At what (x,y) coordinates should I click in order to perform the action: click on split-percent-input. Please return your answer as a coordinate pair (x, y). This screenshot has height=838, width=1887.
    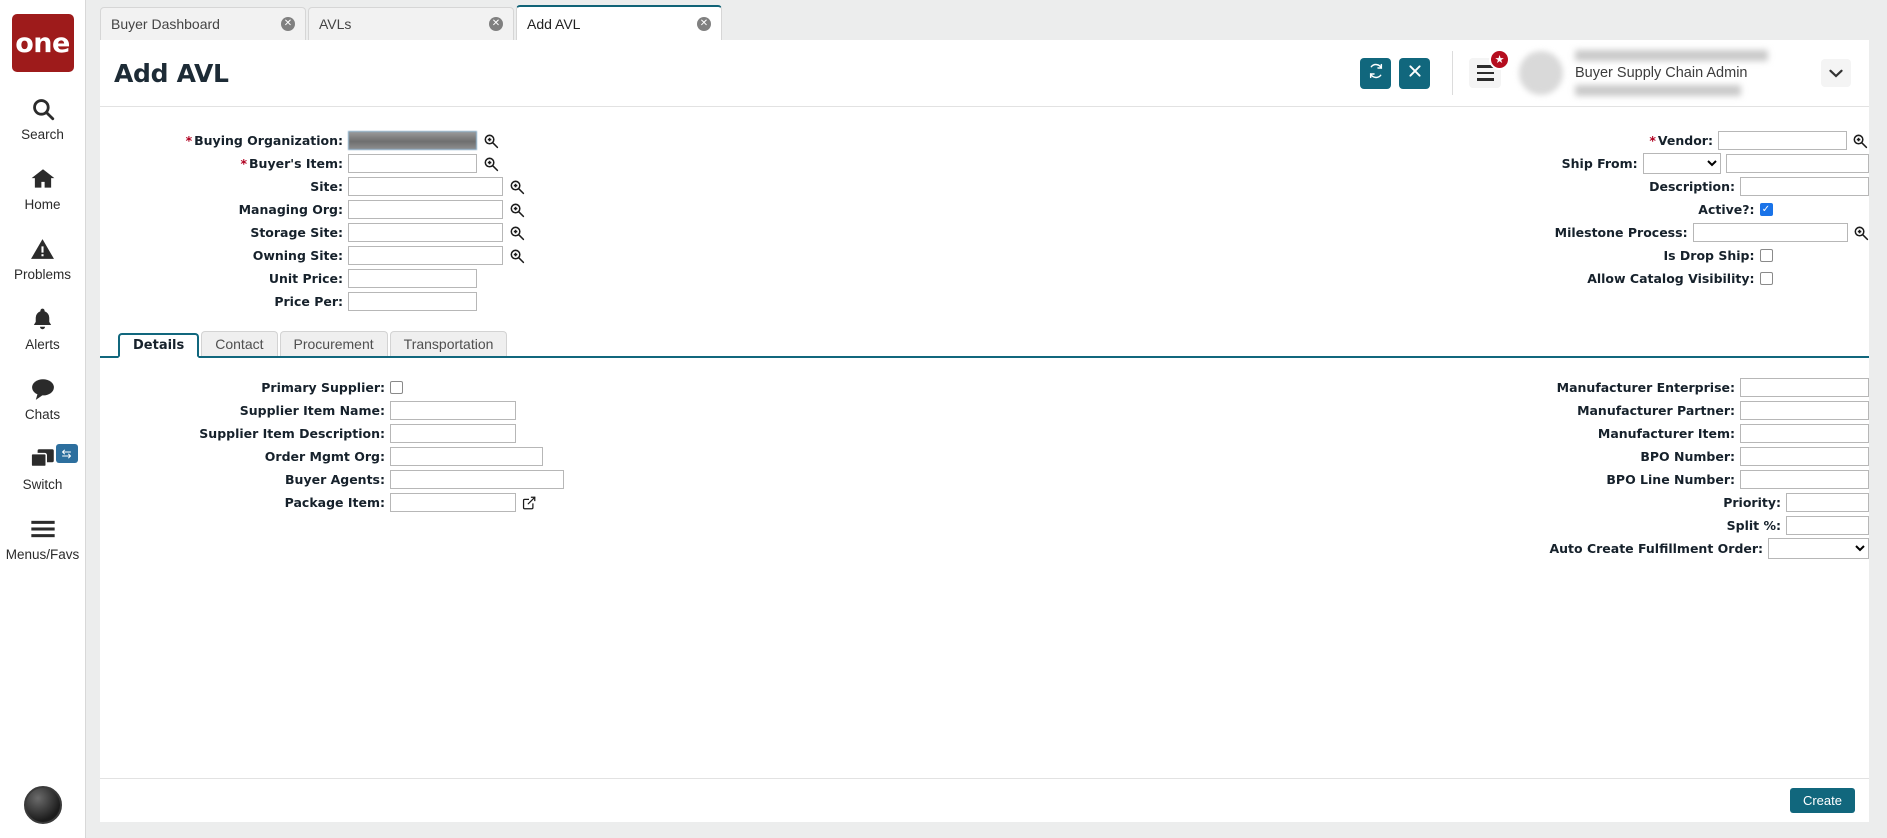
    Looking at the image, I should click on (1827, 525).